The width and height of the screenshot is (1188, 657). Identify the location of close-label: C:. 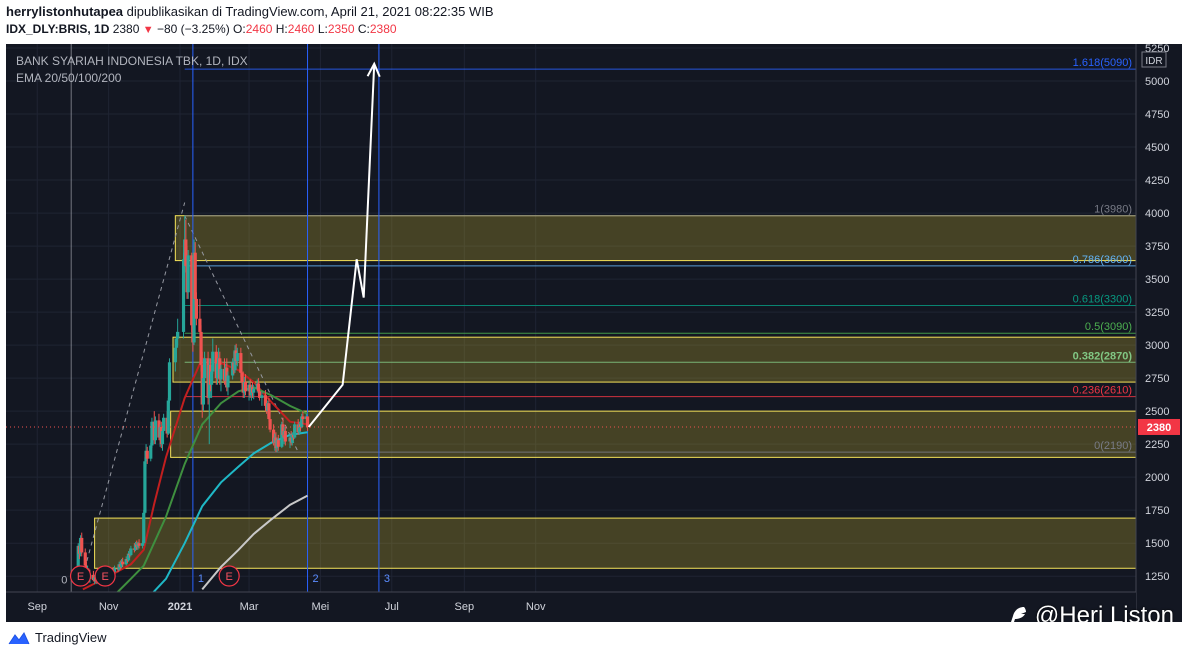
(363, 29).